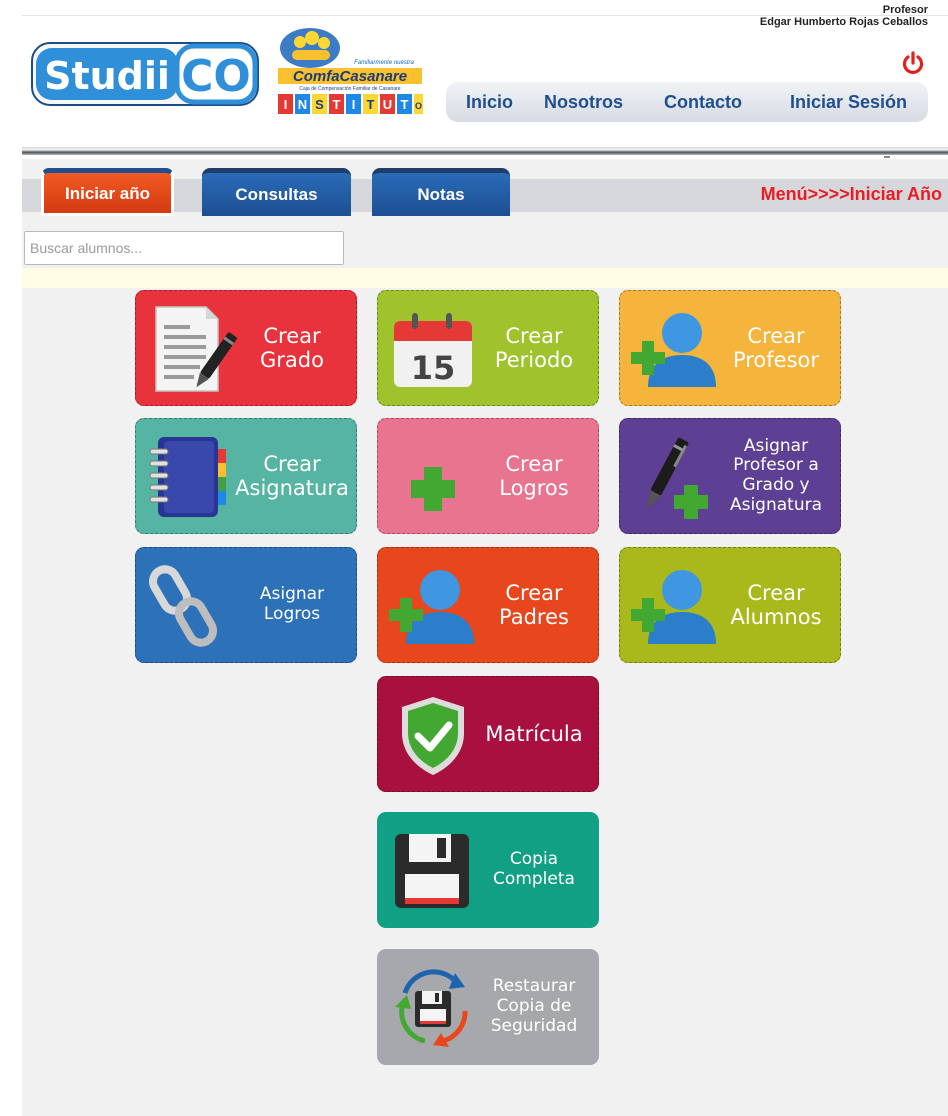 The height and width of the screenshot is (1116, 948). Describe the element at coordinates (851, 194) in the screenshot. I see `breadcrumb: Menú>>>>Iniciar Año` at that location.